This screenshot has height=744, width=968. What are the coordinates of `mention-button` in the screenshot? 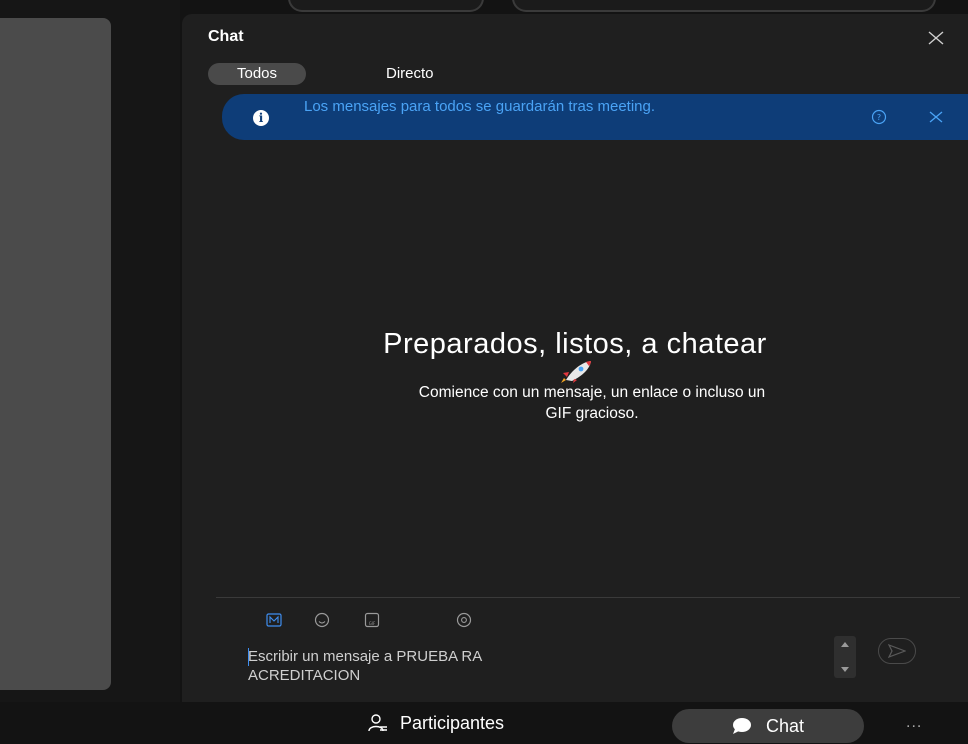 It's located at (464, 620).